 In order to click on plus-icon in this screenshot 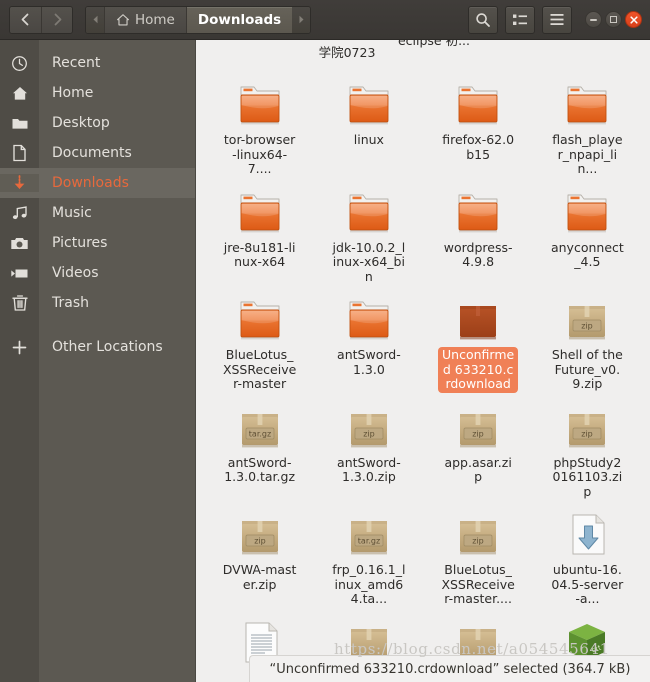, I will do `click(19, 347)`.